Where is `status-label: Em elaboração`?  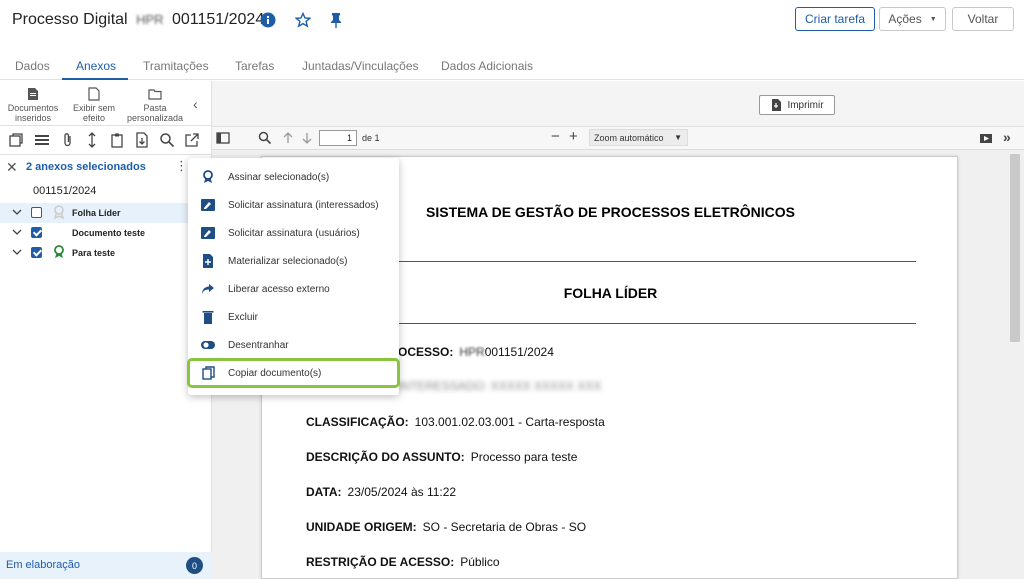 status-label: Em elaboração is located at coordinates (43, 565).